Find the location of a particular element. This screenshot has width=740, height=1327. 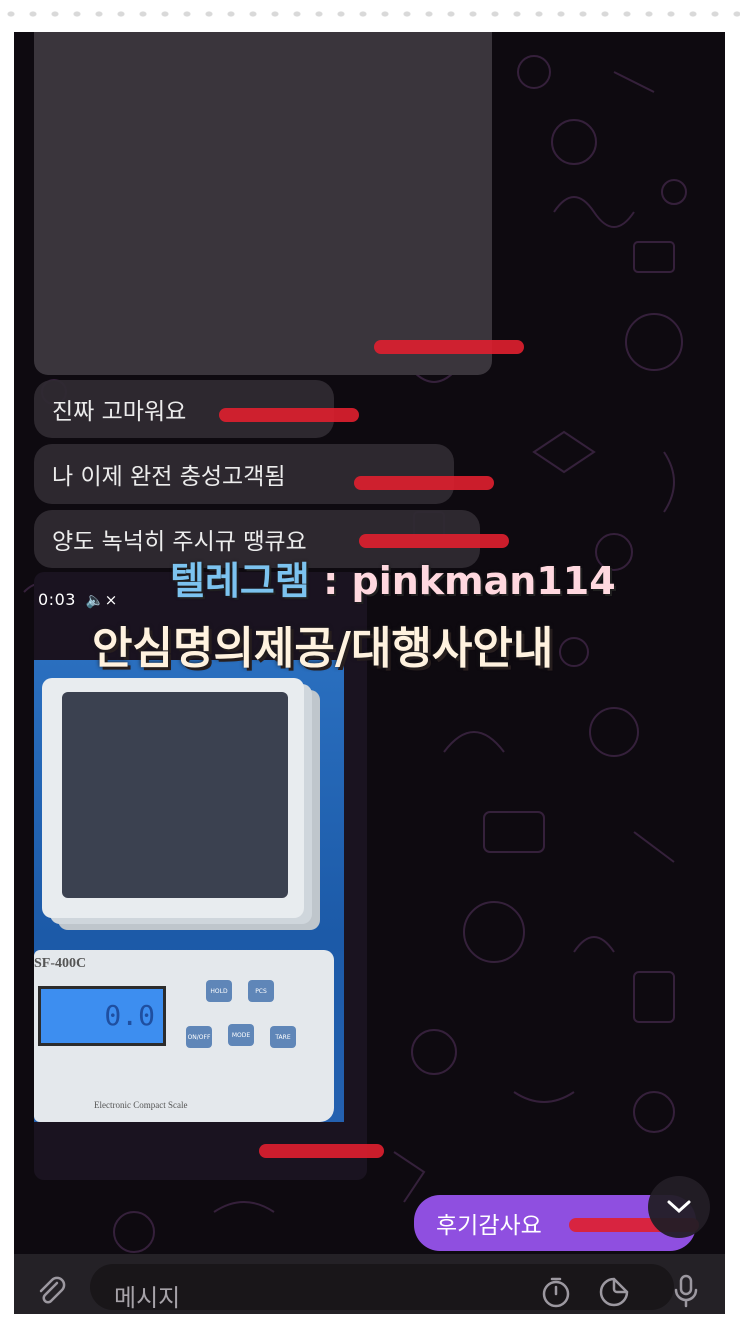

scale-key-hold: HOLD is located at coordinates (219, 991).